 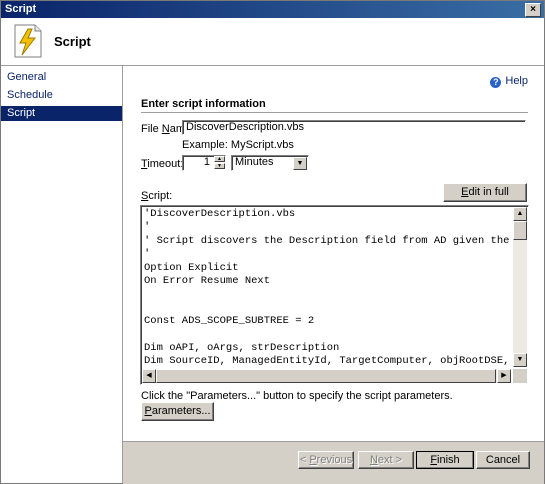 What do you see at coordinates (61, 95) in the screenshot?
I see `nav-item-schedule: Schedule` at bounding box center [61, 95].